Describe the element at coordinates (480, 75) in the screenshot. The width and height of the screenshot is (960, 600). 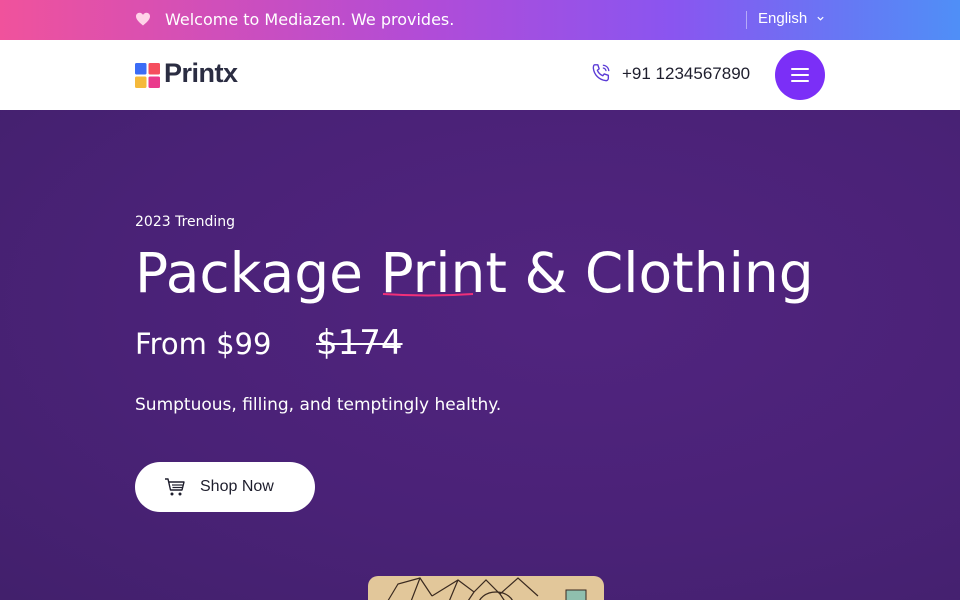
I see `site-header: Printx +91 1234567890` at that location.